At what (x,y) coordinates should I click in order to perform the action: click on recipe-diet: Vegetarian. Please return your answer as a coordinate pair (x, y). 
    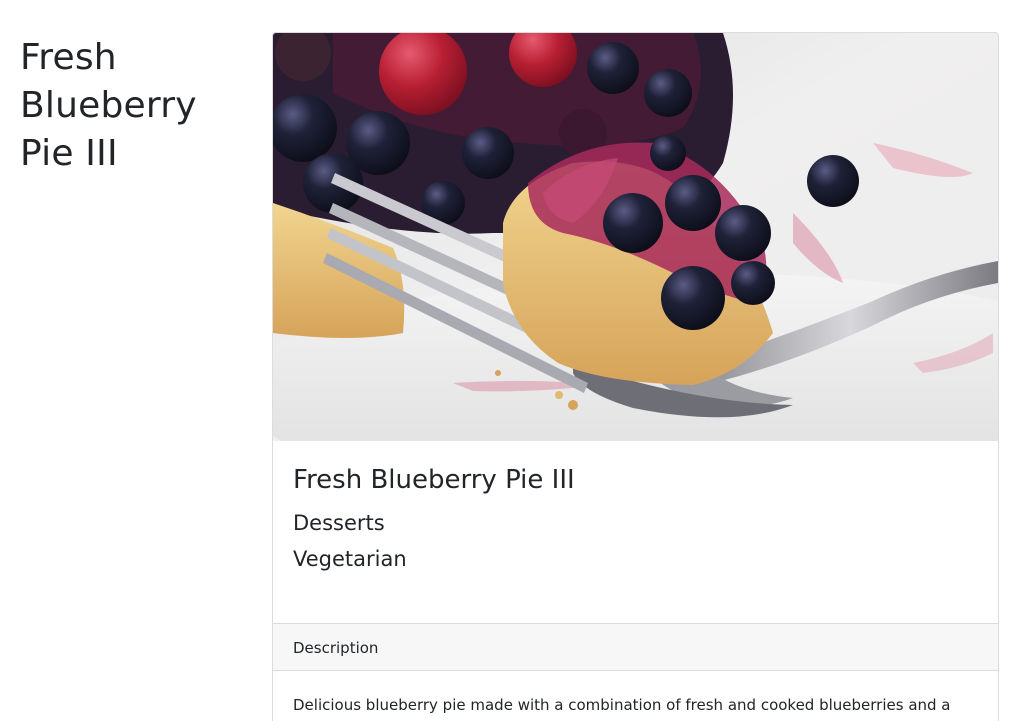
    Looking at the image, I should click on (350, 559).